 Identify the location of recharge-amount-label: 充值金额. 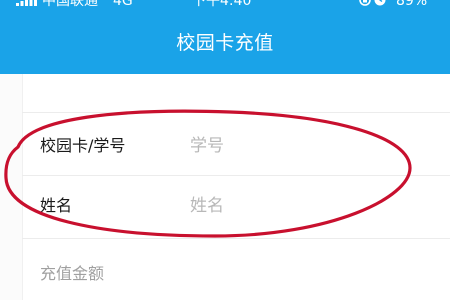
(72, 273).